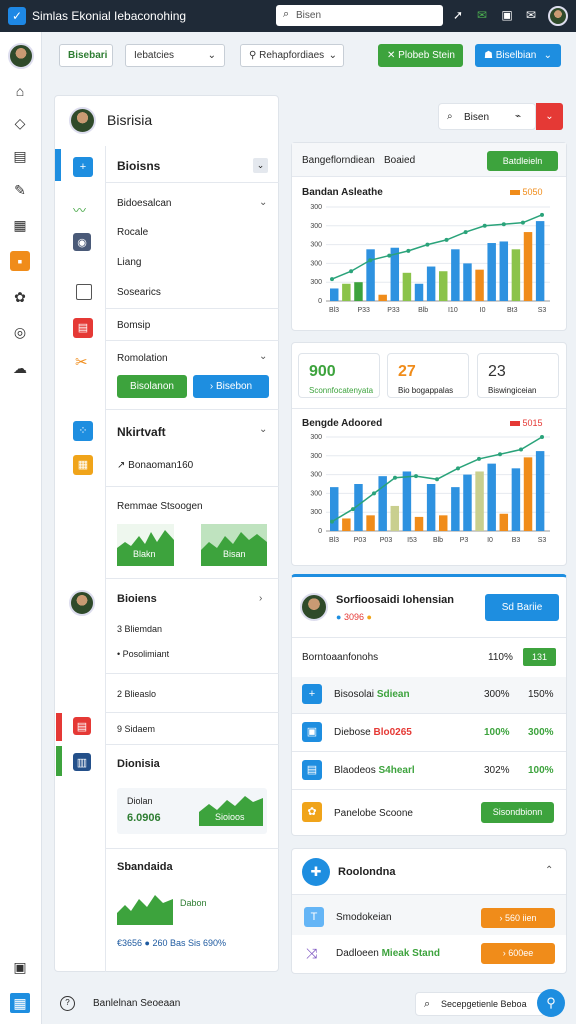  I want to click on calendar-red-icon: ▤, so click(83, 328).